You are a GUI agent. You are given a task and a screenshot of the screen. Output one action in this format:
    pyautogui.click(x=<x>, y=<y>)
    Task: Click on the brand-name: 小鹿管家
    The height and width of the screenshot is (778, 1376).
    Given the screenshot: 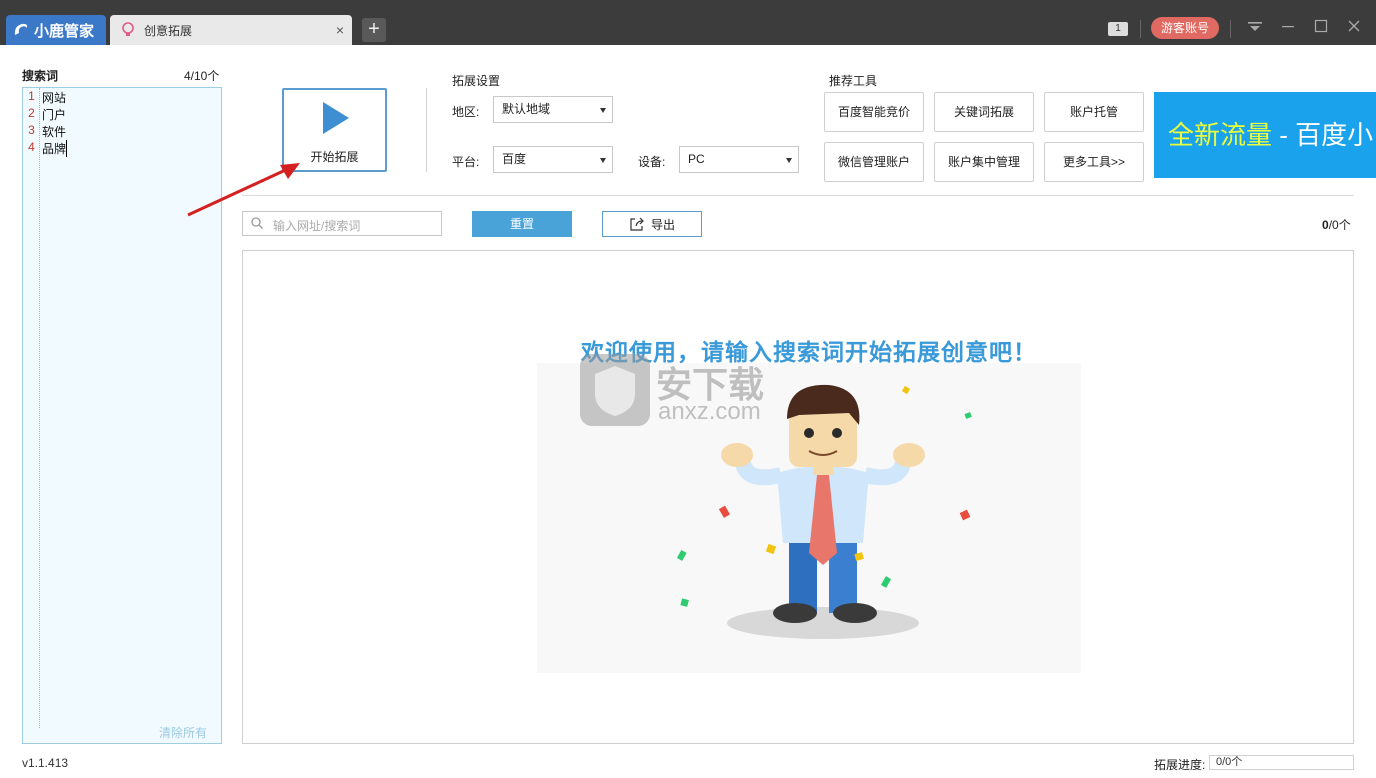 What is the action you would take?
    pyautogui.click(x=64, y=31)
    